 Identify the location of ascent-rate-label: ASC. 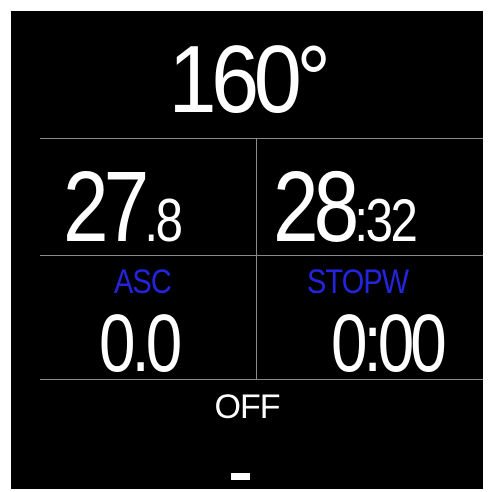
(143, 282).